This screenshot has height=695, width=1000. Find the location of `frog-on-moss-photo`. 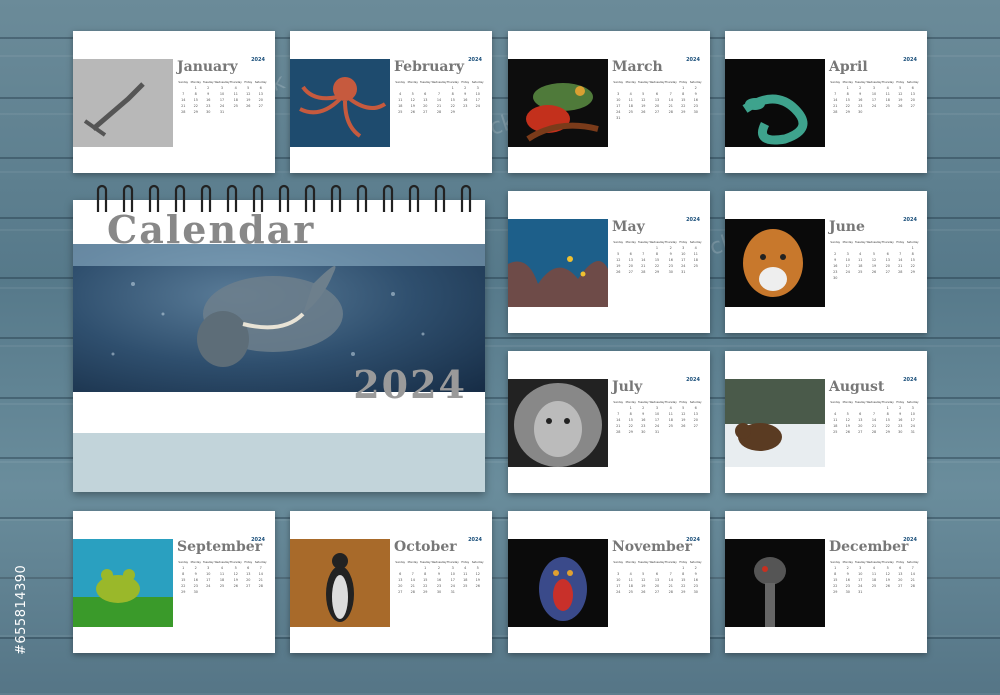

frog-on-moss-photo is located at coordinates (123, 583).